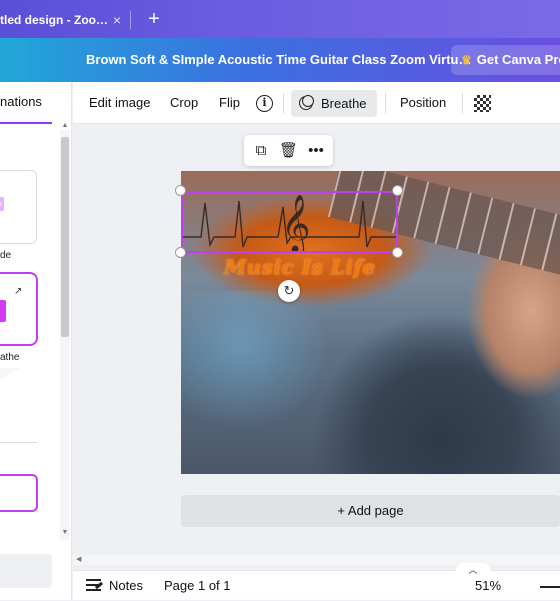 This screenshot has height=601, width=560. Describe the element at coordinates (26, 123) in the screenshot. I see `active-tab-underline` at that location.